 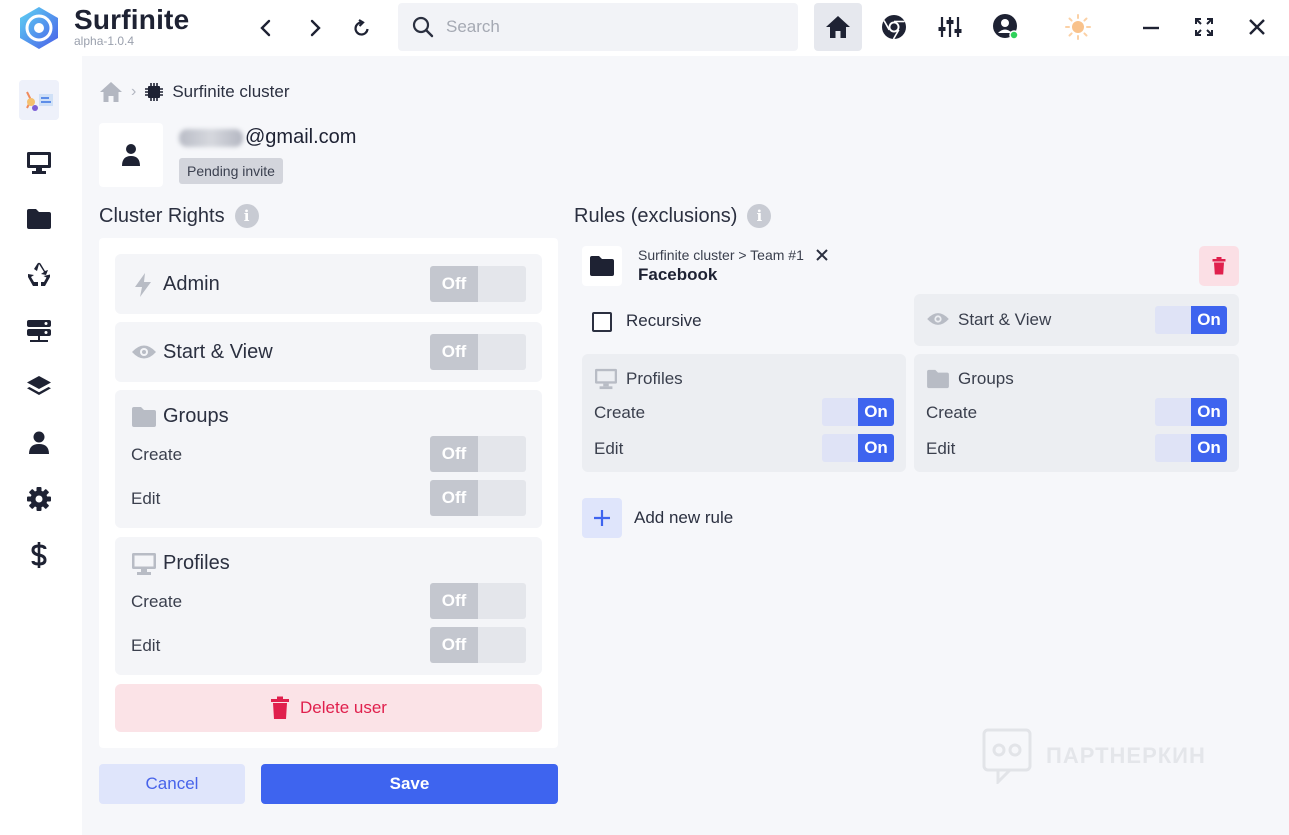 I want to click on groups-edit-toggle: Off, so click(x=478, y=498).